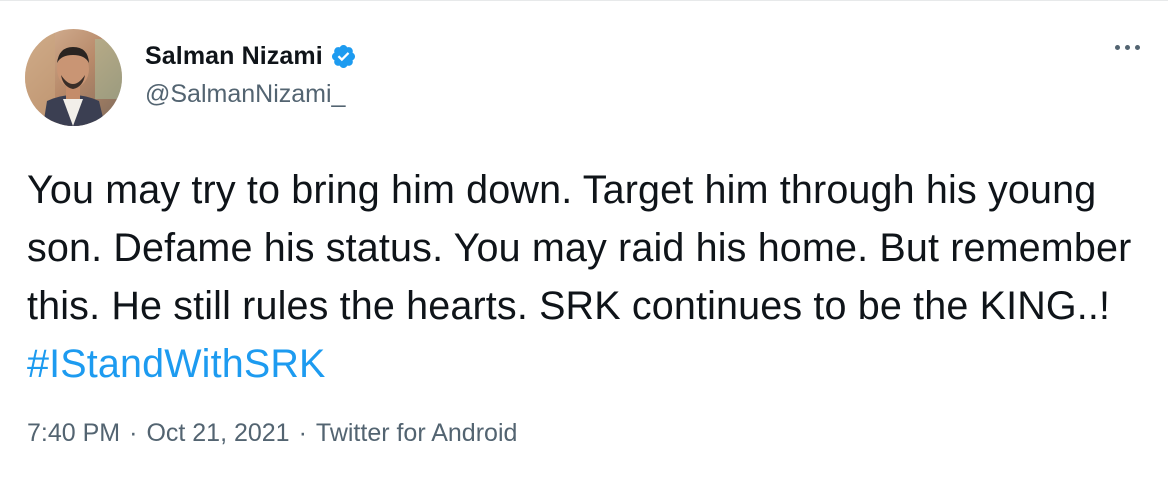  I want to click on avatar, so click(73, 77).